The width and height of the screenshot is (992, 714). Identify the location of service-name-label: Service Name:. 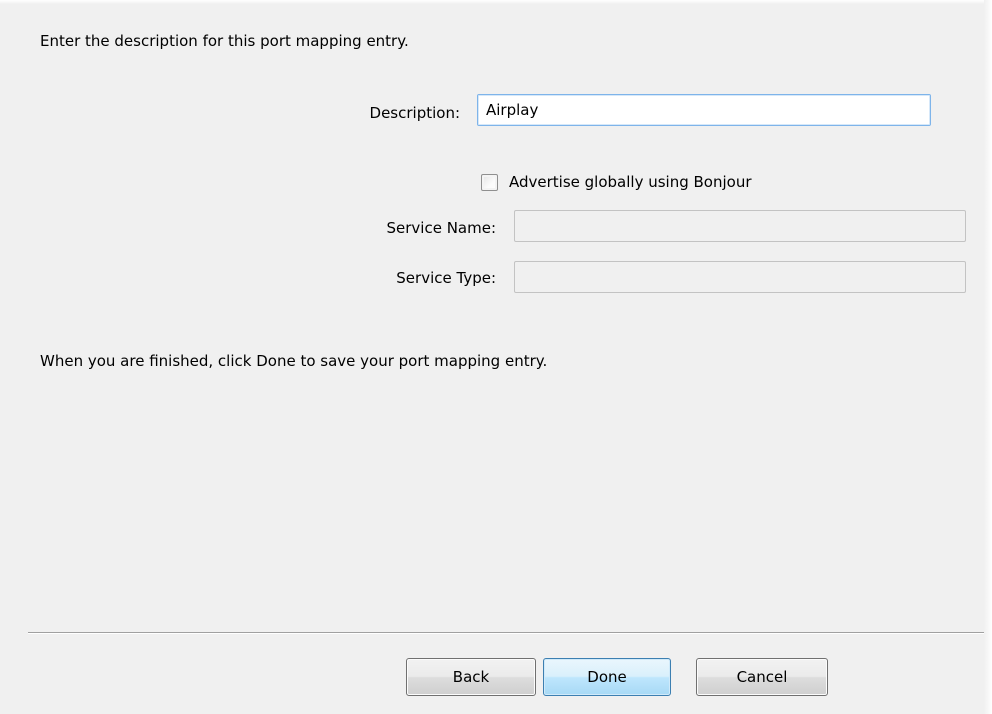
(441, 228).